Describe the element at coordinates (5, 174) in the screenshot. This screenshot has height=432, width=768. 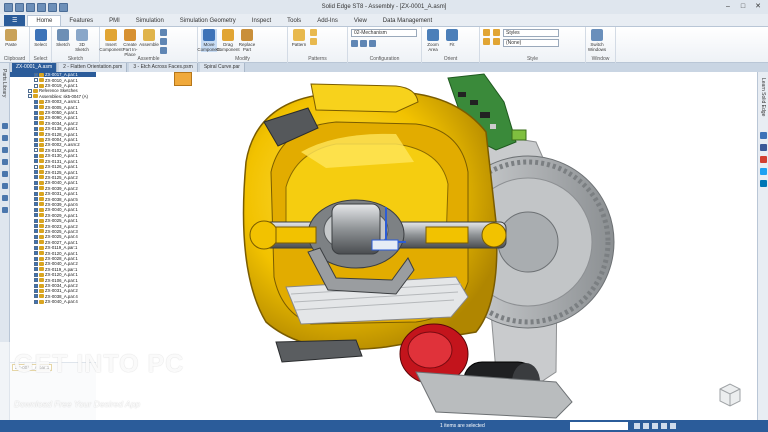
I see `family-icon` at that location.